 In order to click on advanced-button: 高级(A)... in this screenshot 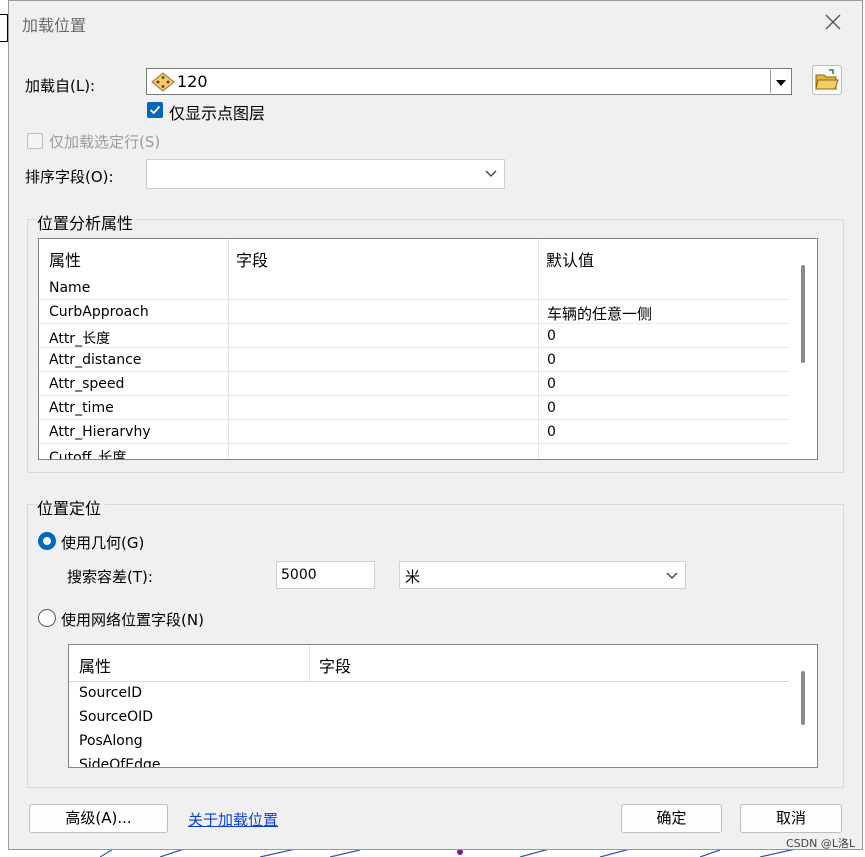, I will do `click(98, 818)`.